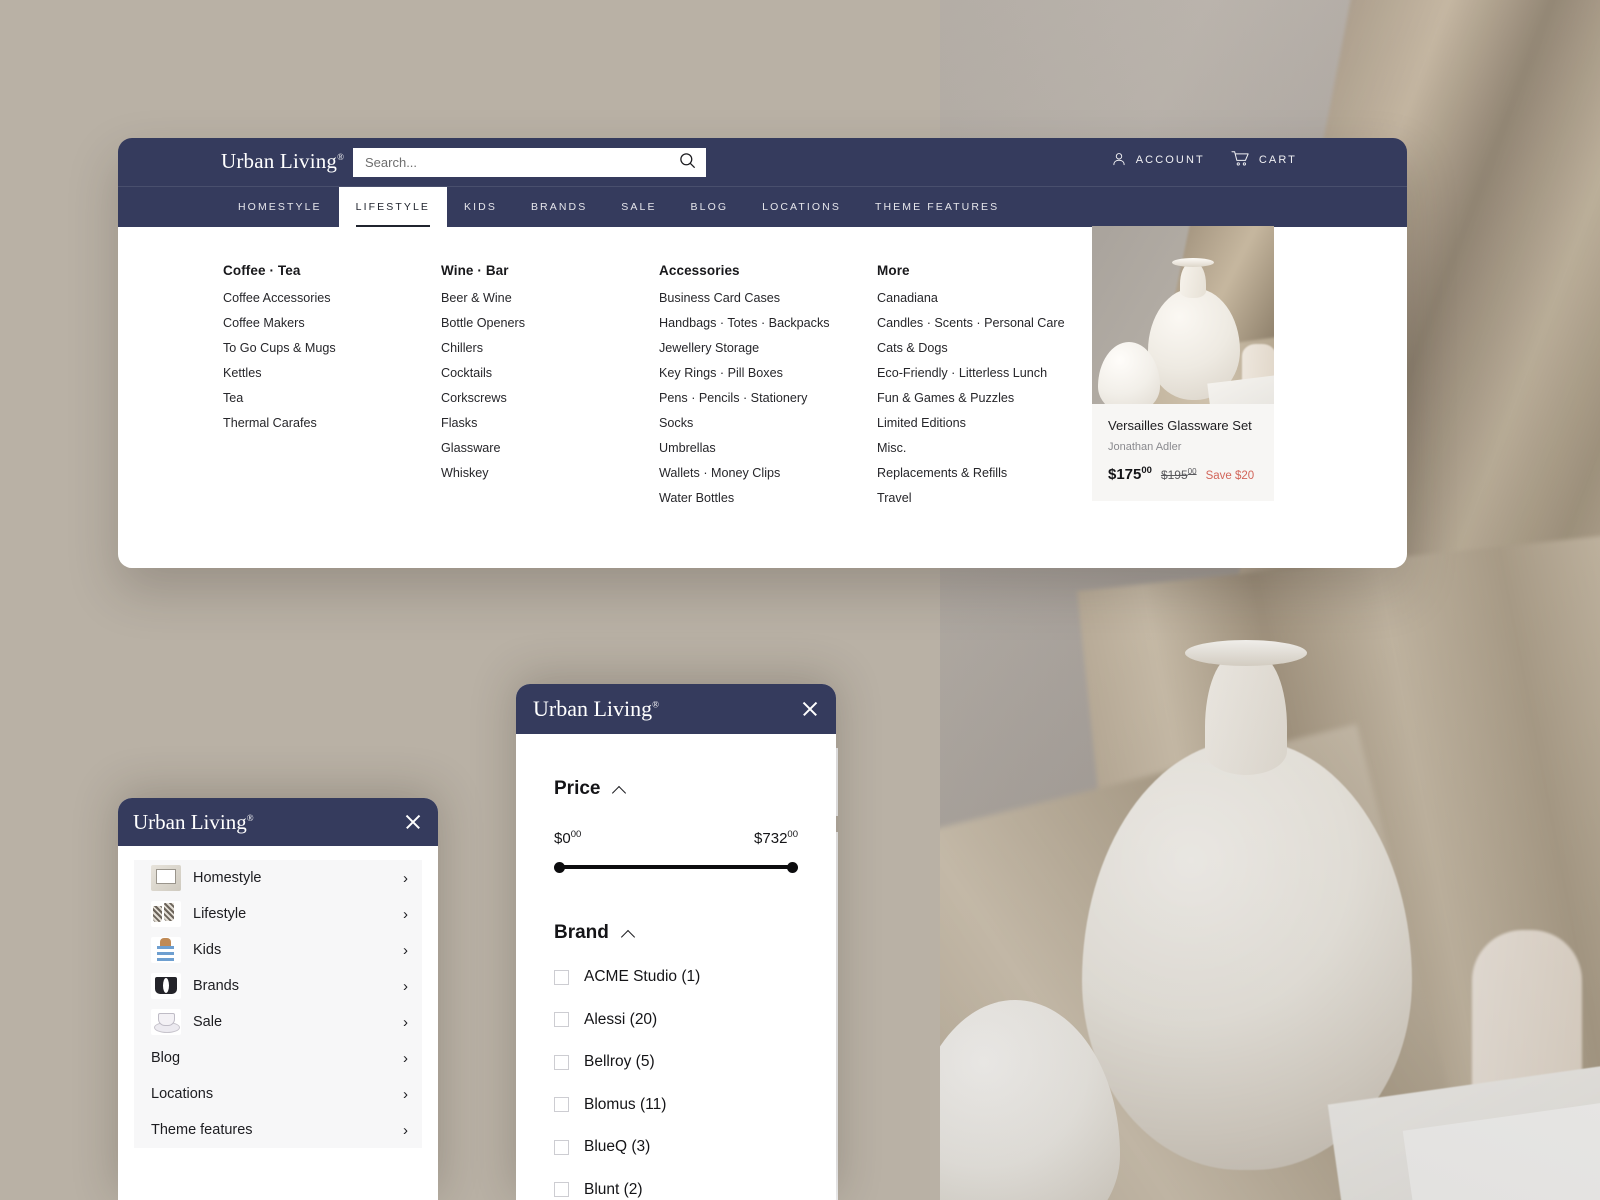 This screenshot has height=1200, width=1600. What do you see at coordinates (559, 867) in the screenshot?
I see `price-slider-min-handle` at bounding box center [559, 867].